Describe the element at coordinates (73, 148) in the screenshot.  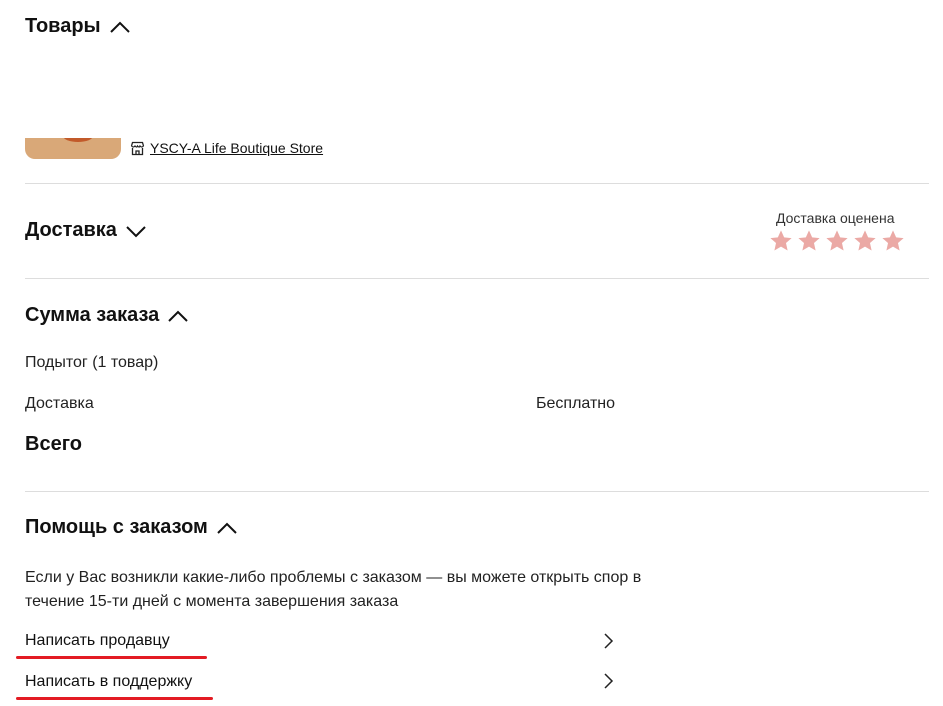
I see `product-thumbnail` at that location.